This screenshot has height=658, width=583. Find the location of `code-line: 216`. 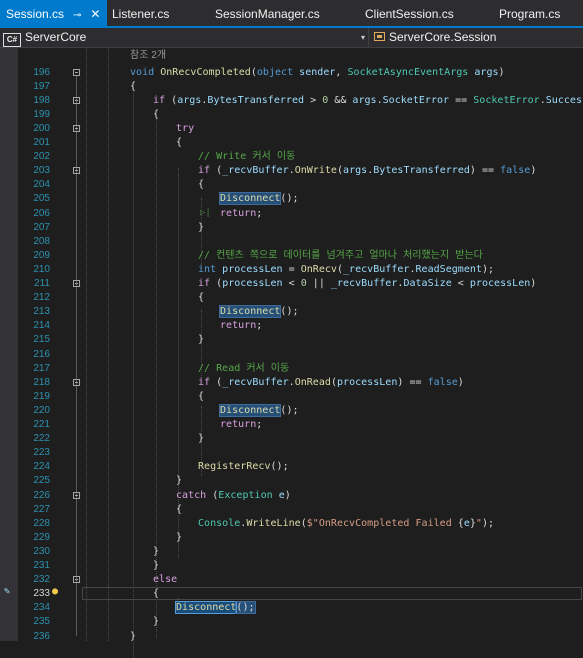

code-line: 216 is located at coordinates (291, 355).